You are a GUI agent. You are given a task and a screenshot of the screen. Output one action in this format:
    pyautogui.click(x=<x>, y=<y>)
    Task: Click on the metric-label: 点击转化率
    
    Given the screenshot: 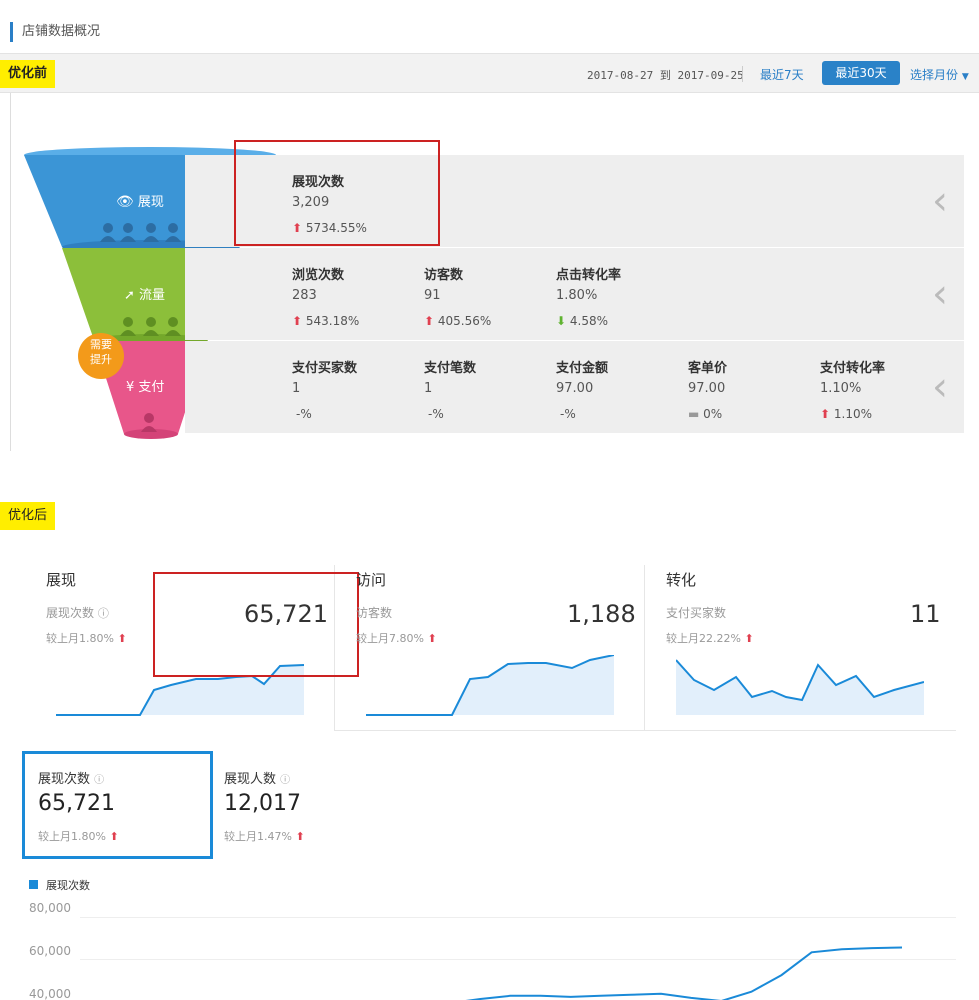 What is the action you would take?
    pyautogui.click(x=589, y=275)
    